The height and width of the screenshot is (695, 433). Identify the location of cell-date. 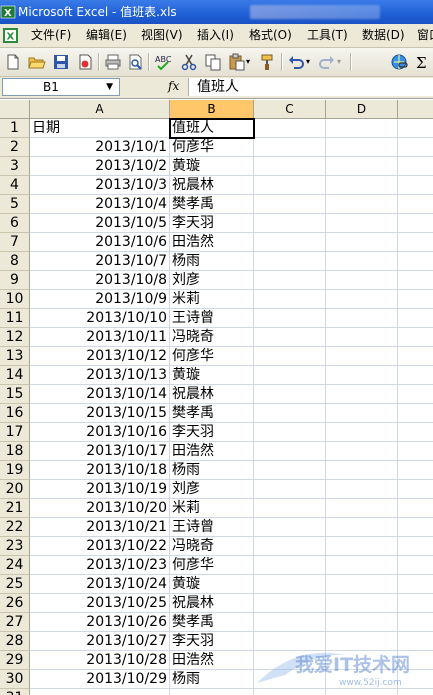
(100, 692).